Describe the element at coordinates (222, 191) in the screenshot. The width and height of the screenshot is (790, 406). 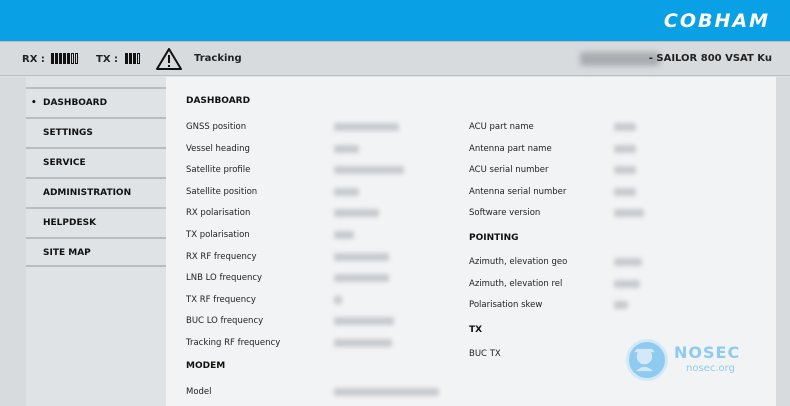
I see `field-label: Satellite position` at that location.